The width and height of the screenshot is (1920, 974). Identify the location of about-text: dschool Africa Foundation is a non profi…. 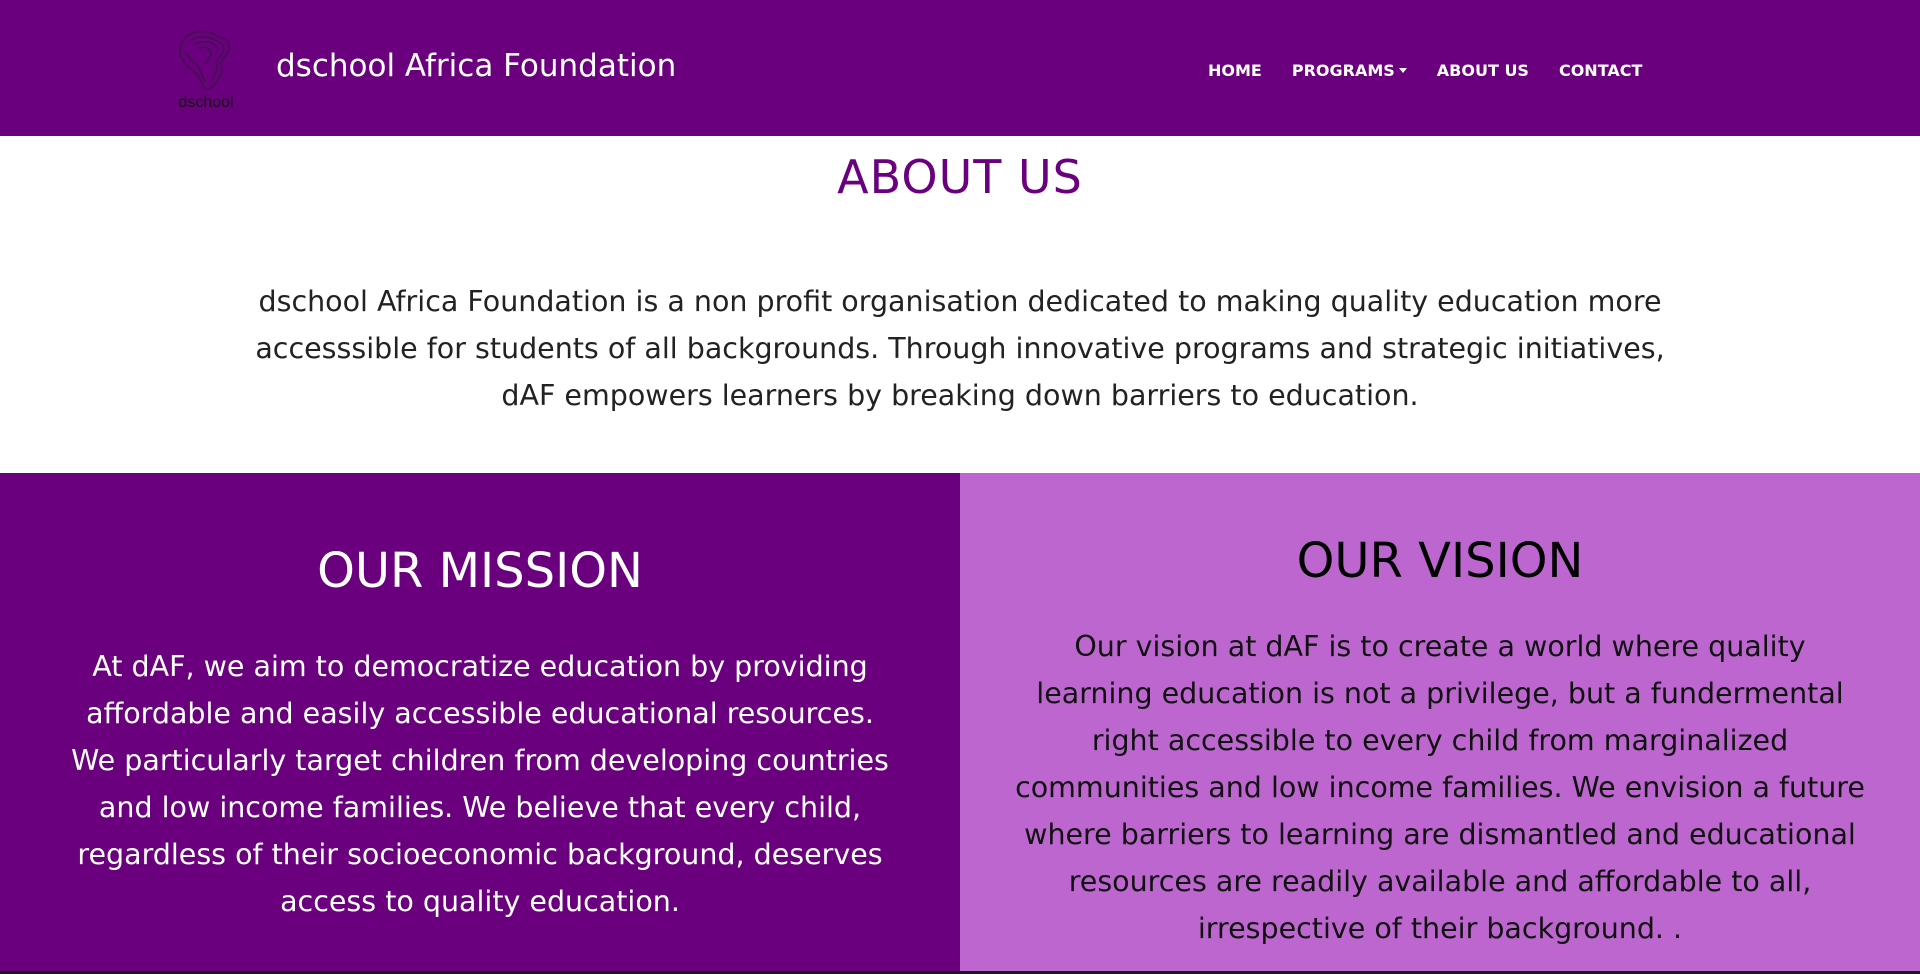
(960, 348).